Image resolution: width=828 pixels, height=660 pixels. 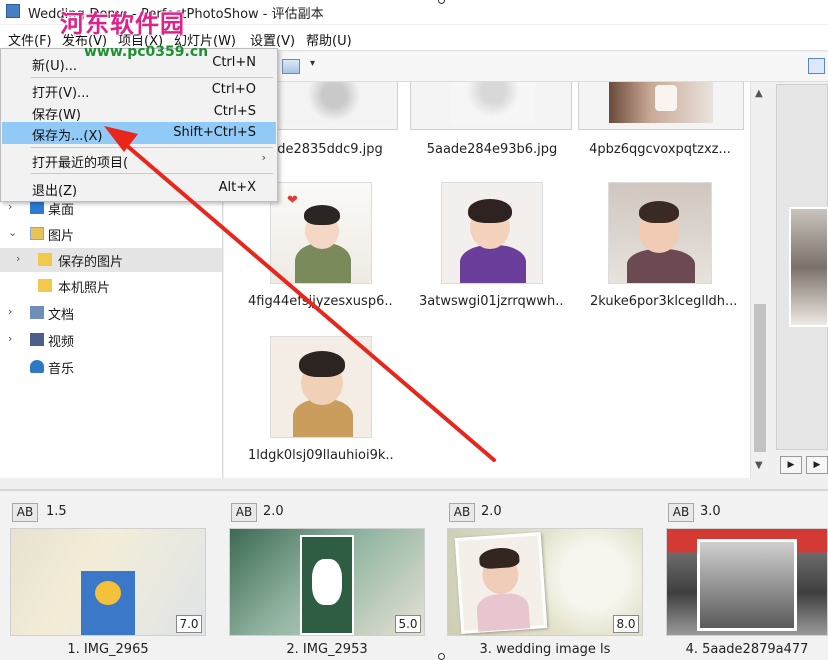 What do you see at coordinates (272, 39) in the screenshot?
I see `menu-settings: 设置(V)` at bounding box center [272, 39].